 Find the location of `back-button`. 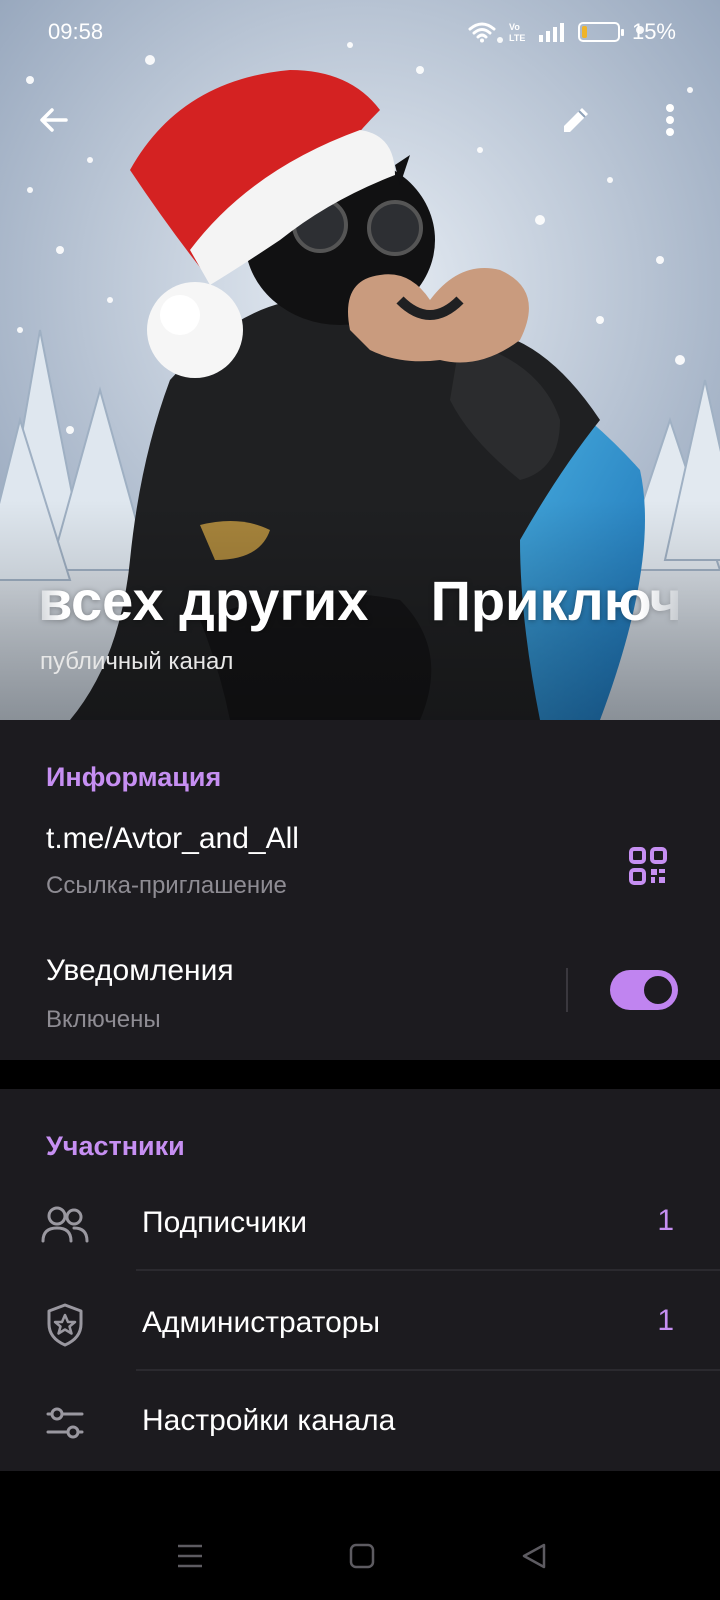

back-button is located at coordinates (54, 120).